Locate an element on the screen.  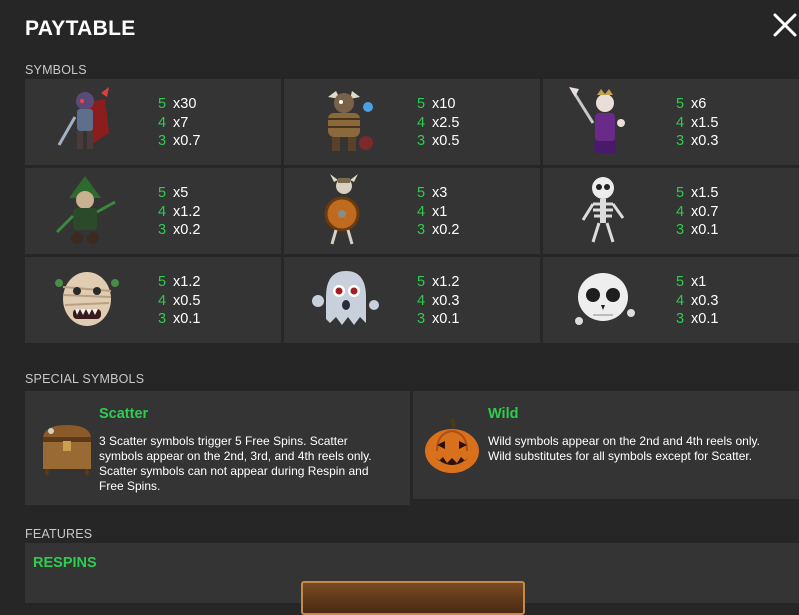
pay-multiplier: x2.5 is located at coordinates (446, 122).